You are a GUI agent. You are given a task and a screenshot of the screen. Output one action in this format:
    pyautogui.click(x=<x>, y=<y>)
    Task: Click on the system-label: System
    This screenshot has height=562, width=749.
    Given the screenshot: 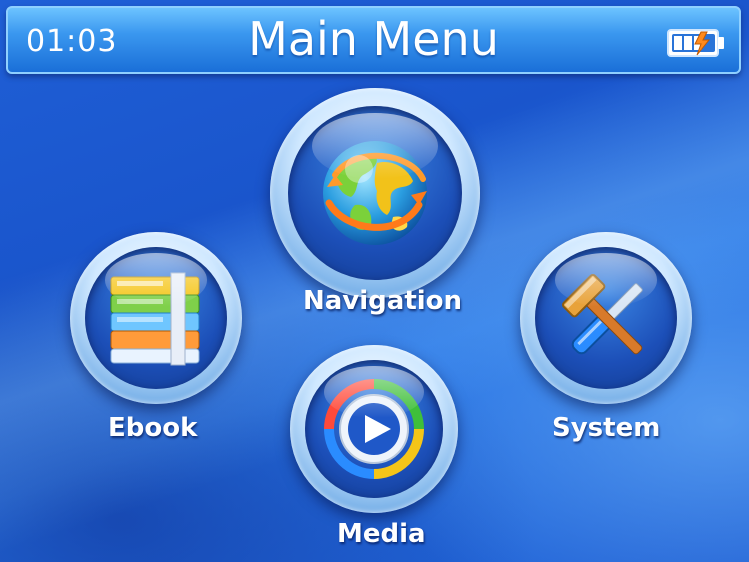 What is the action you would take?
    pyautogui.click(x=606, y=428)
    